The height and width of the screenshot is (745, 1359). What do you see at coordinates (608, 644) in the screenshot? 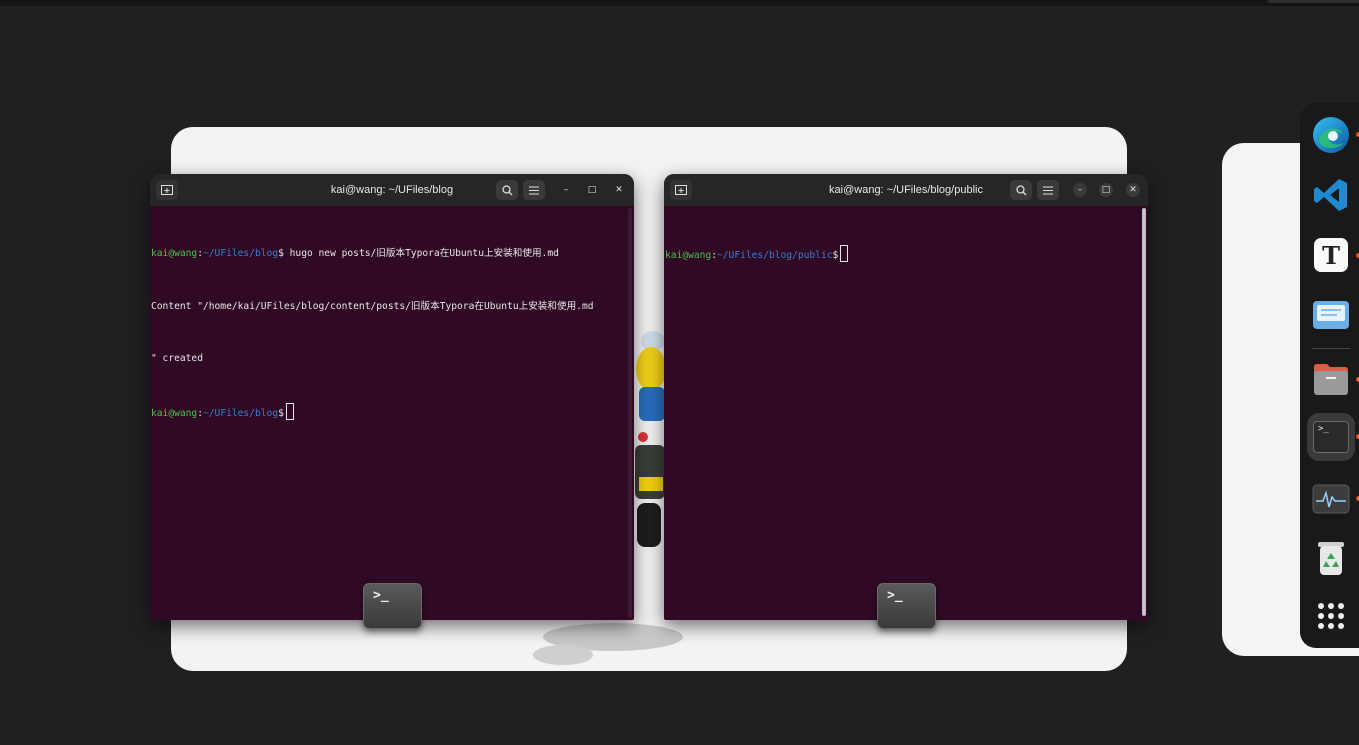
I see `wallpaper-shadow` at bounding box center [608, 644].